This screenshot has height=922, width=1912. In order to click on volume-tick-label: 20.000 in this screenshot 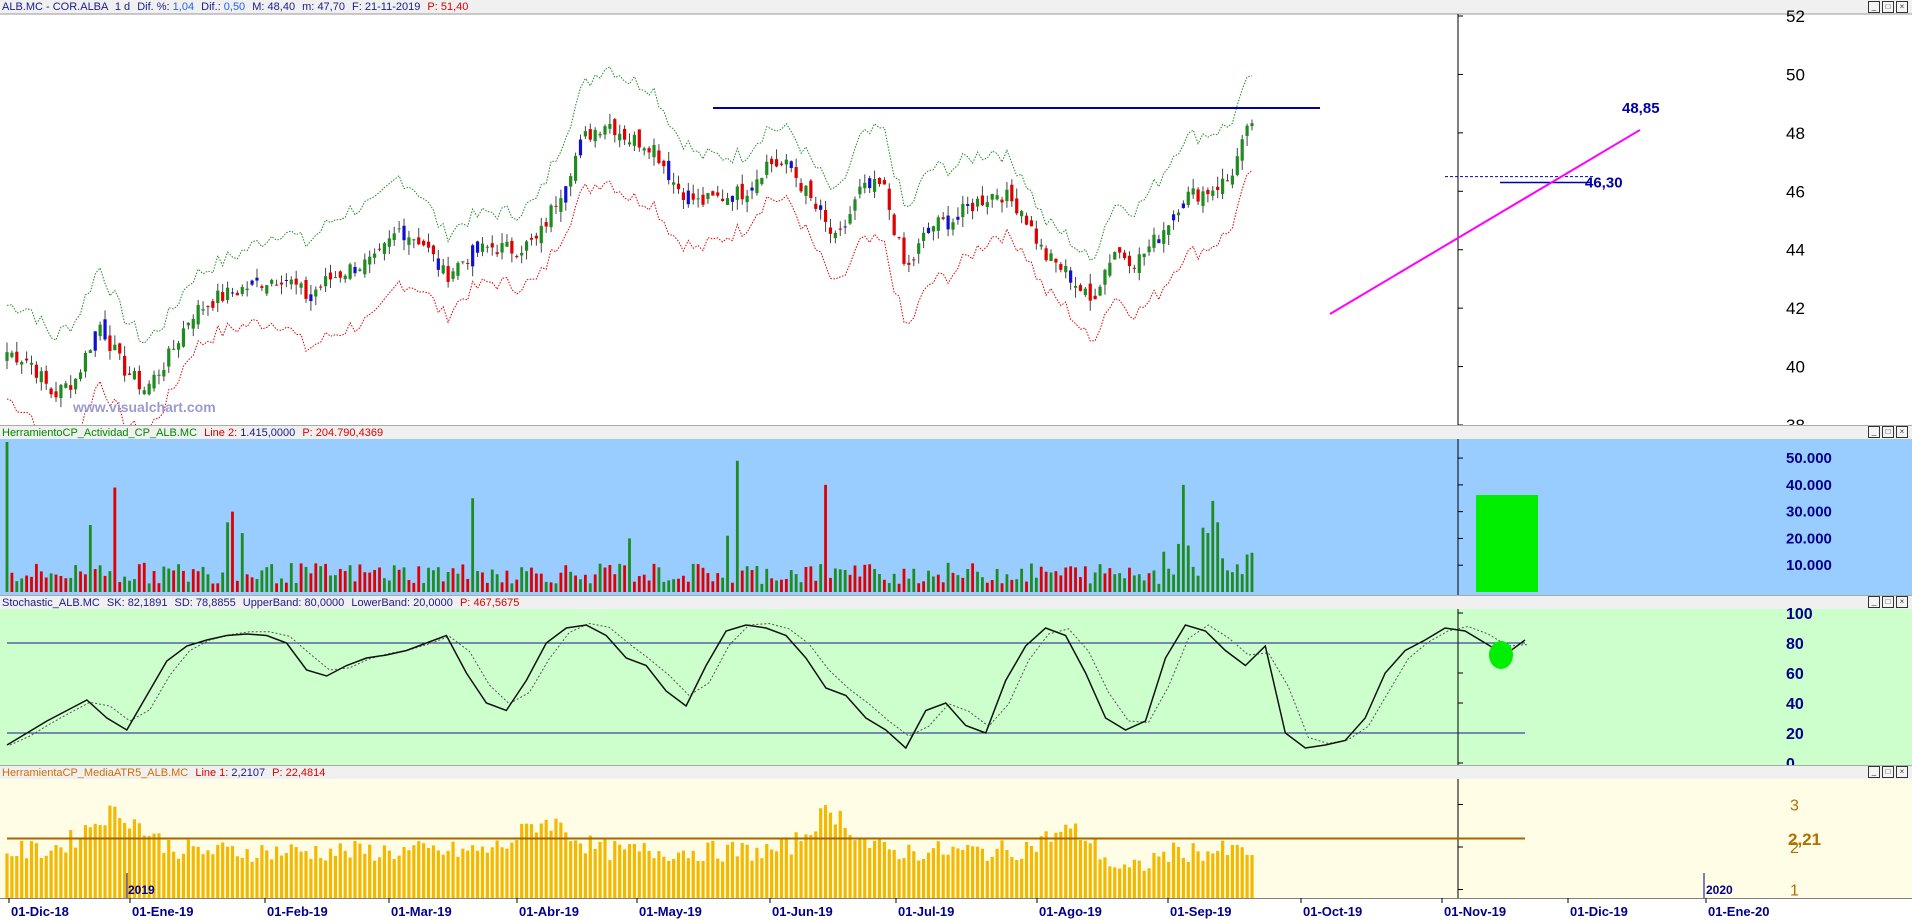, I will do `click(1809, 538)`.